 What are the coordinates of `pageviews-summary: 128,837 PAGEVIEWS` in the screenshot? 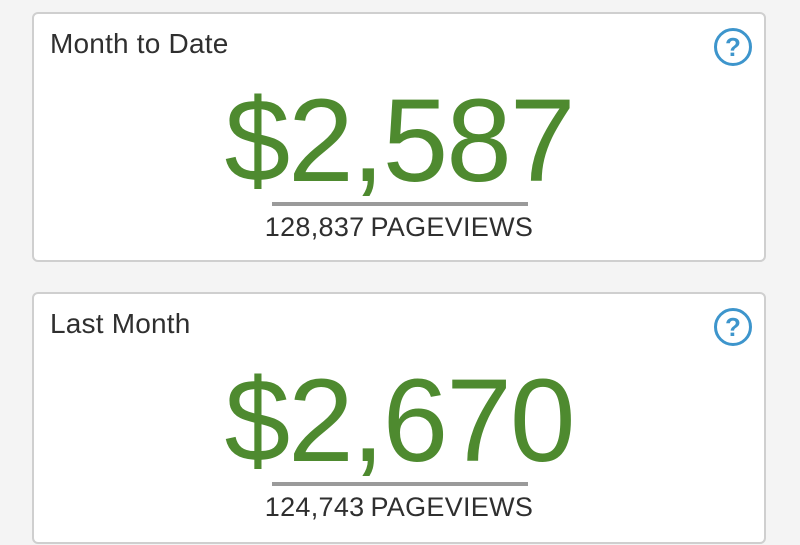 It's located at (399, 227).